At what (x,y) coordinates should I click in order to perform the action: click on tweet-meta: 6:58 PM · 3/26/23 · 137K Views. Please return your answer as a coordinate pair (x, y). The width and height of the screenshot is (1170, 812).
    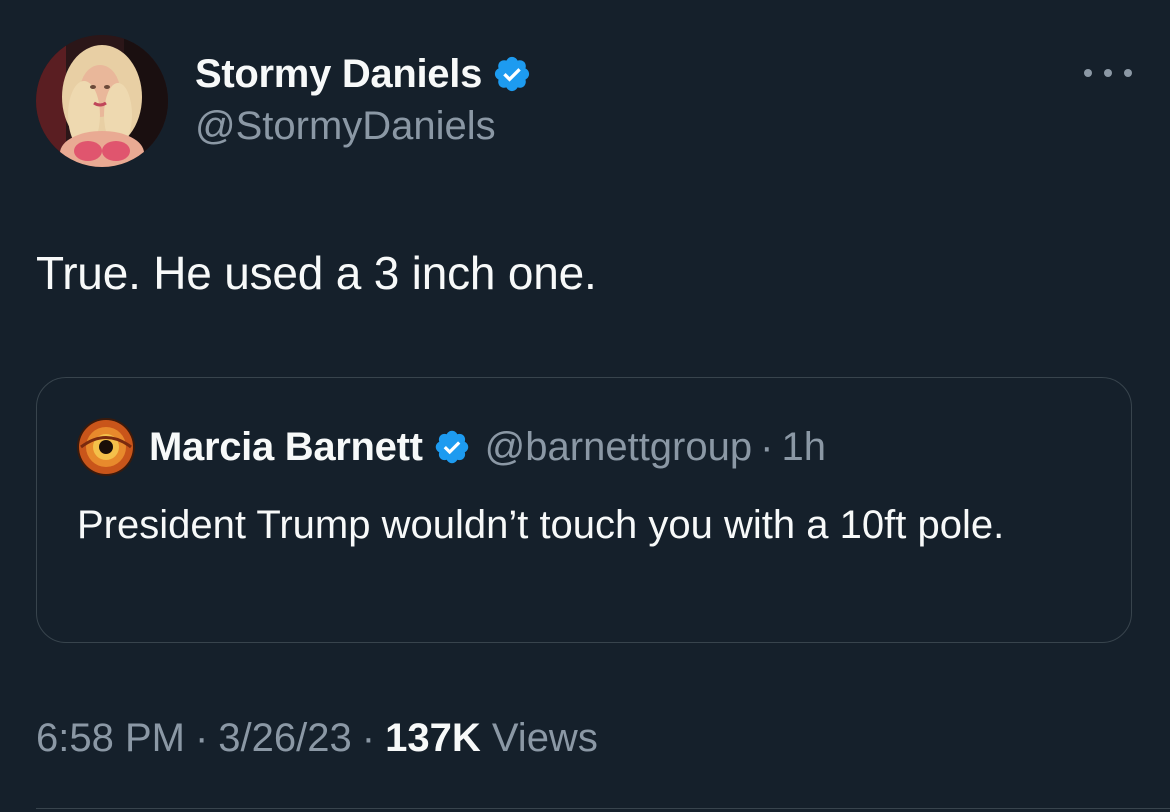
    Looking at the image, I should click on (317, 738).